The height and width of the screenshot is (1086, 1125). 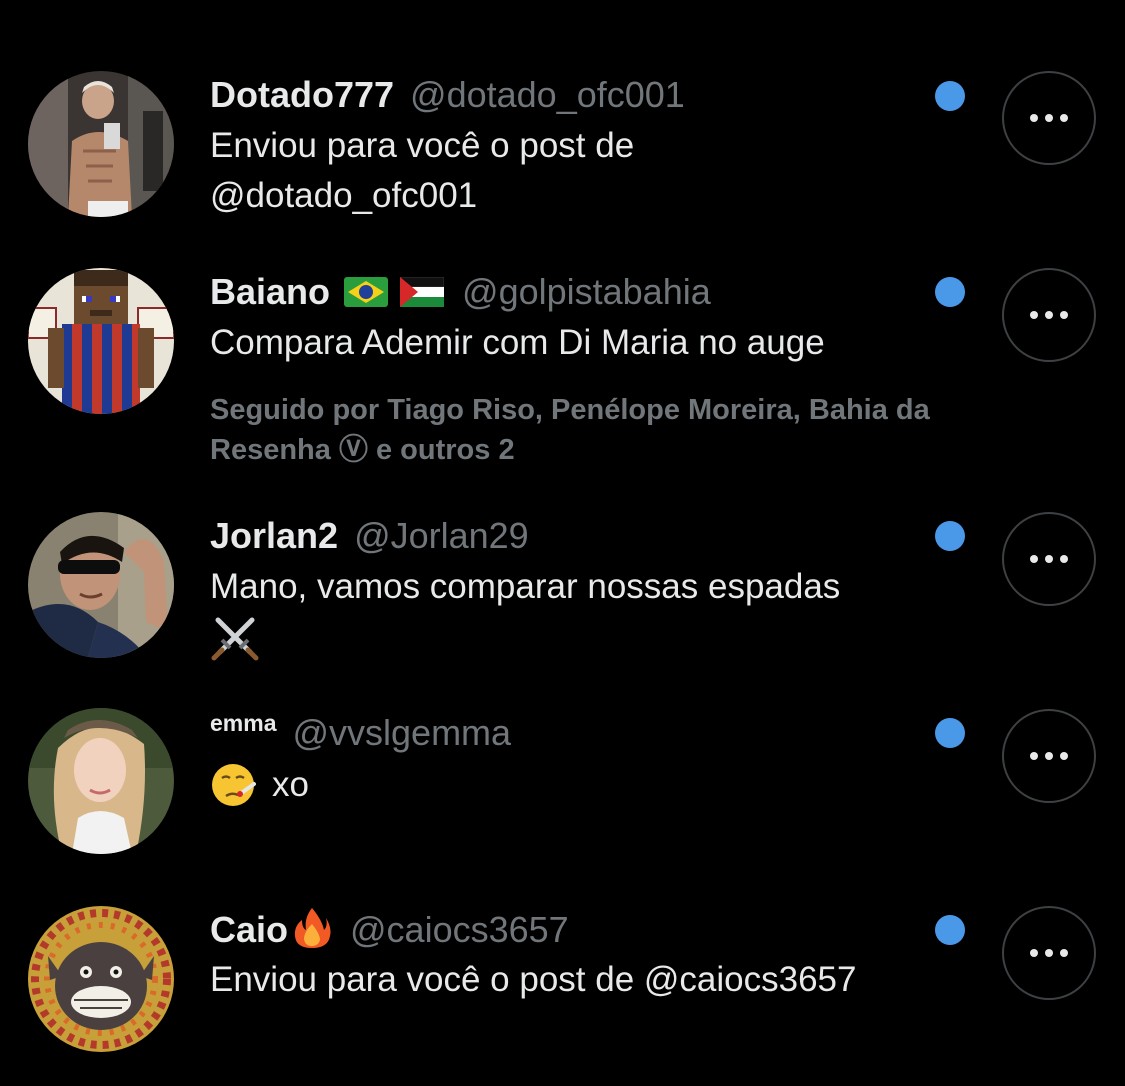 What do you see at coordinates (533, 979) in the screenshot?
I see `message-preview: Enviou para você o post de @caiocs3657` at bounding box center [533, 979].